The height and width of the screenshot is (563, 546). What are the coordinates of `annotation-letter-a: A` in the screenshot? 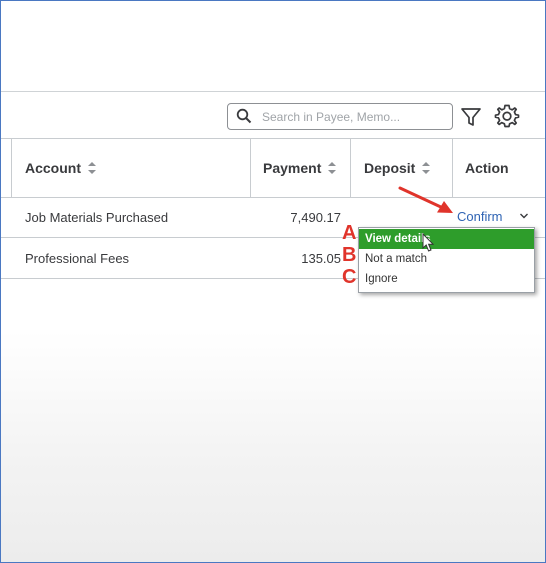 It's located at (349, 233).